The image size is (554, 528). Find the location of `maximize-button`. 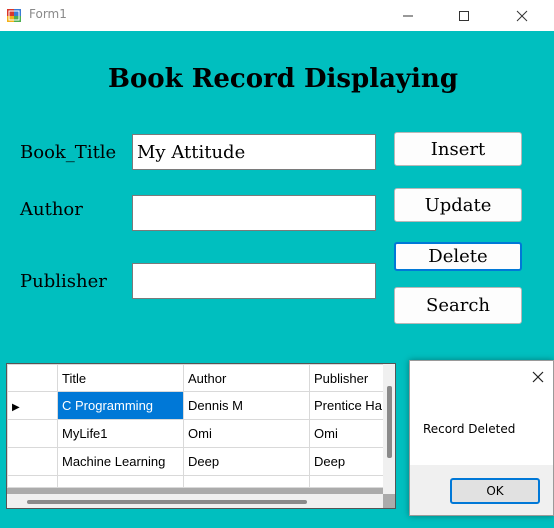

maximize-button is located at coordinates (464, 15).